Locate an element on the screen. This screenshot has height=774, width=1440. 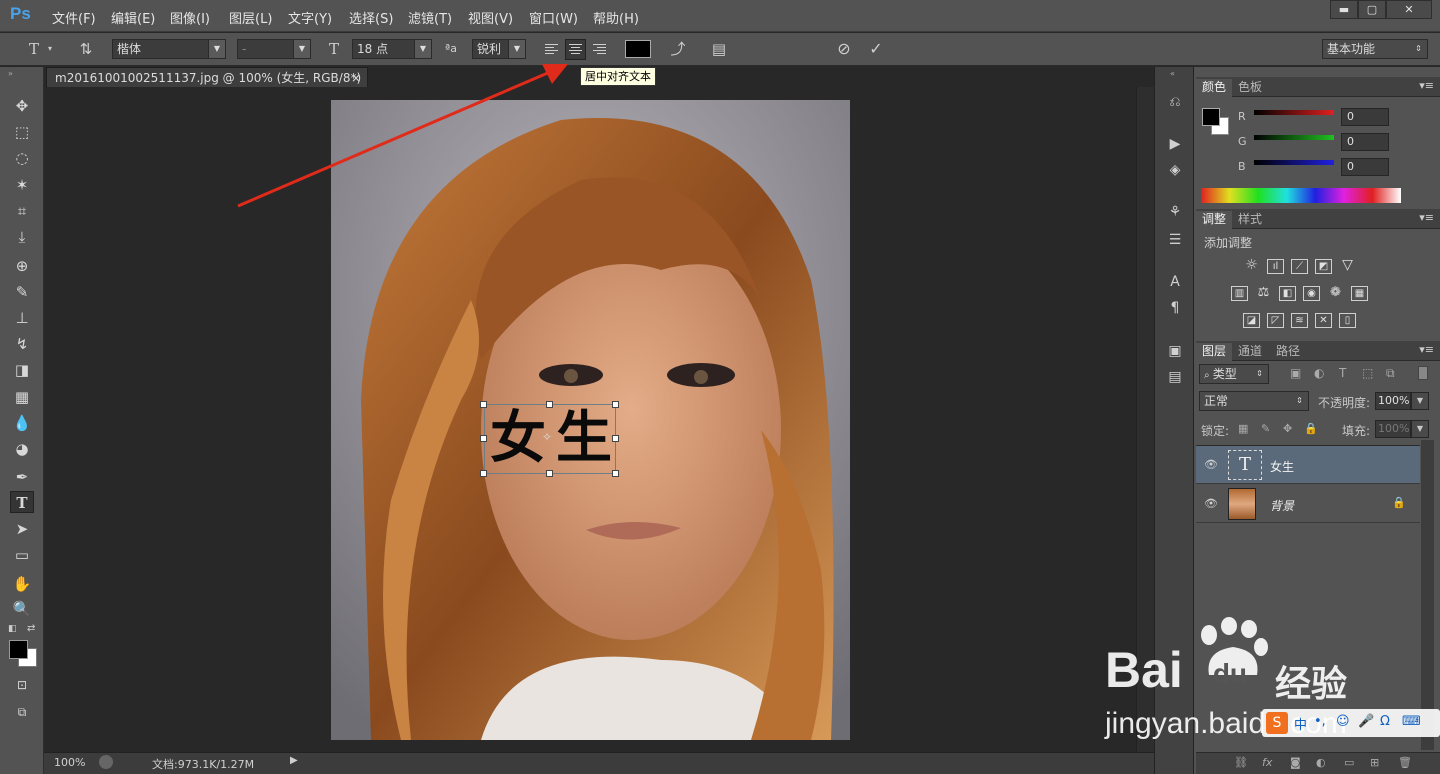
ime-voice-icon: 🎤 is located at coordinates (1366, 721).